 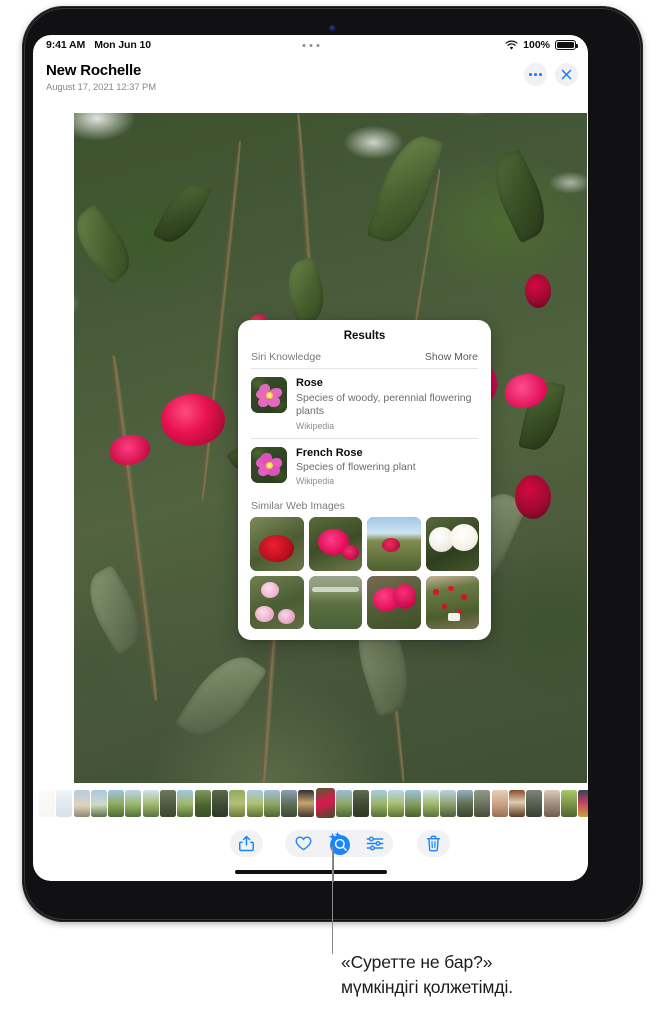 What do you see at coordinates (277, 544) in the screenshot?
I see `similar-image-red-rose-closeup` at bounding box center [277, 544].